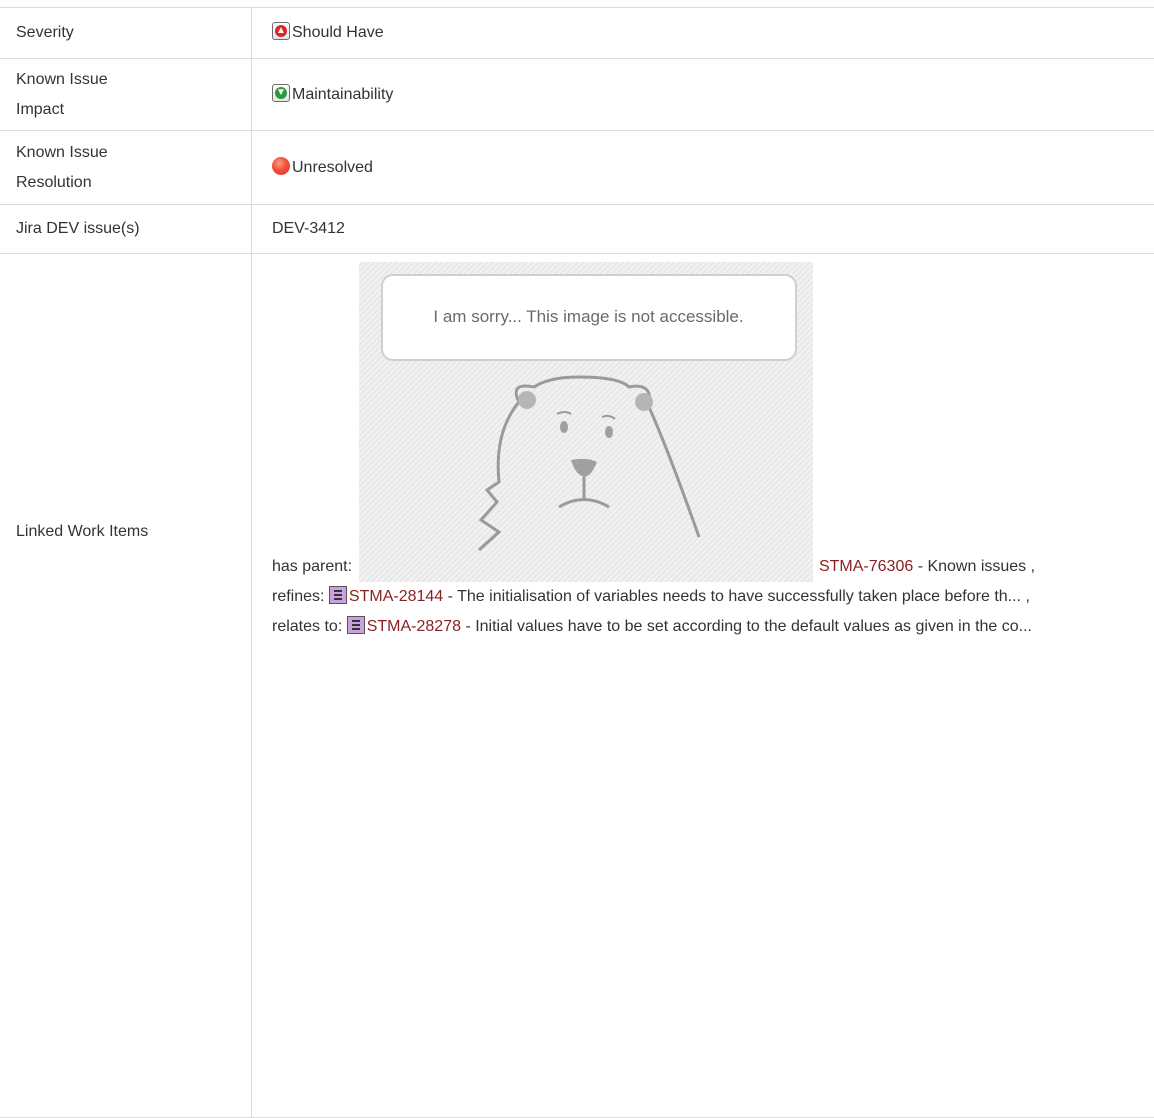 This screenshot has height=1118, width=1154. Describe the element at coordinates (703, 229) in the screenshot. I see `jira-value: DEV-3412` at that location.